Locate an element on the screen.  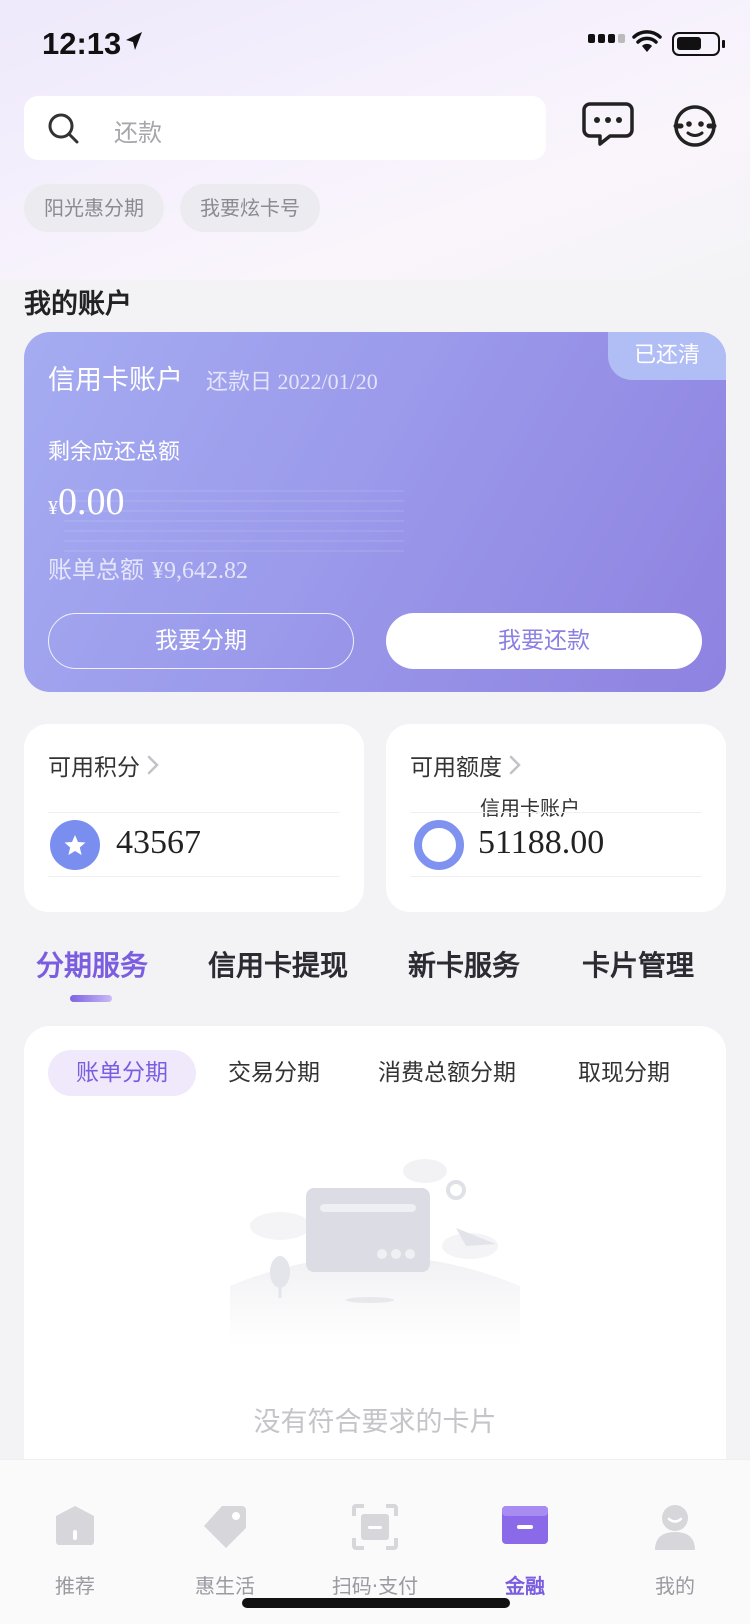
due-date: 还款日 2022/01/20 is located at coordinates (292, 380).